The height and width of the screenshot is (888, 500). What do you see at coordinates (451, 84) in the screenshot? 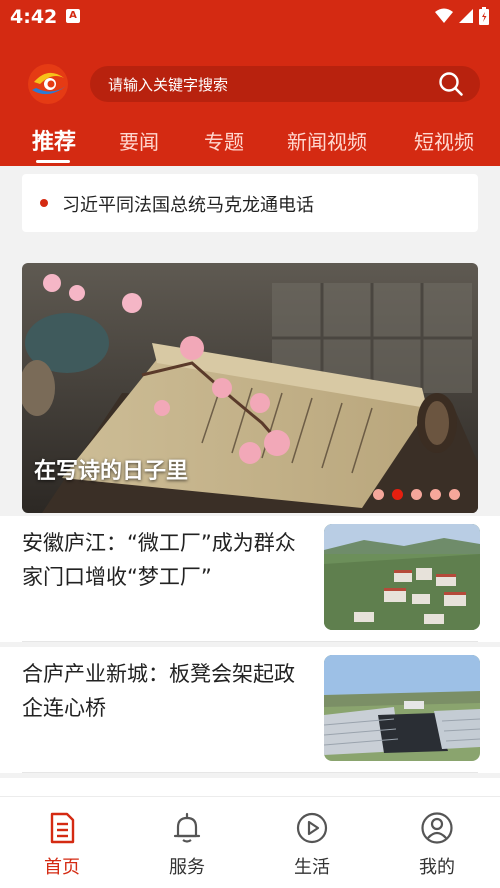
I see `search-icon` at bounding box center [451, 84].